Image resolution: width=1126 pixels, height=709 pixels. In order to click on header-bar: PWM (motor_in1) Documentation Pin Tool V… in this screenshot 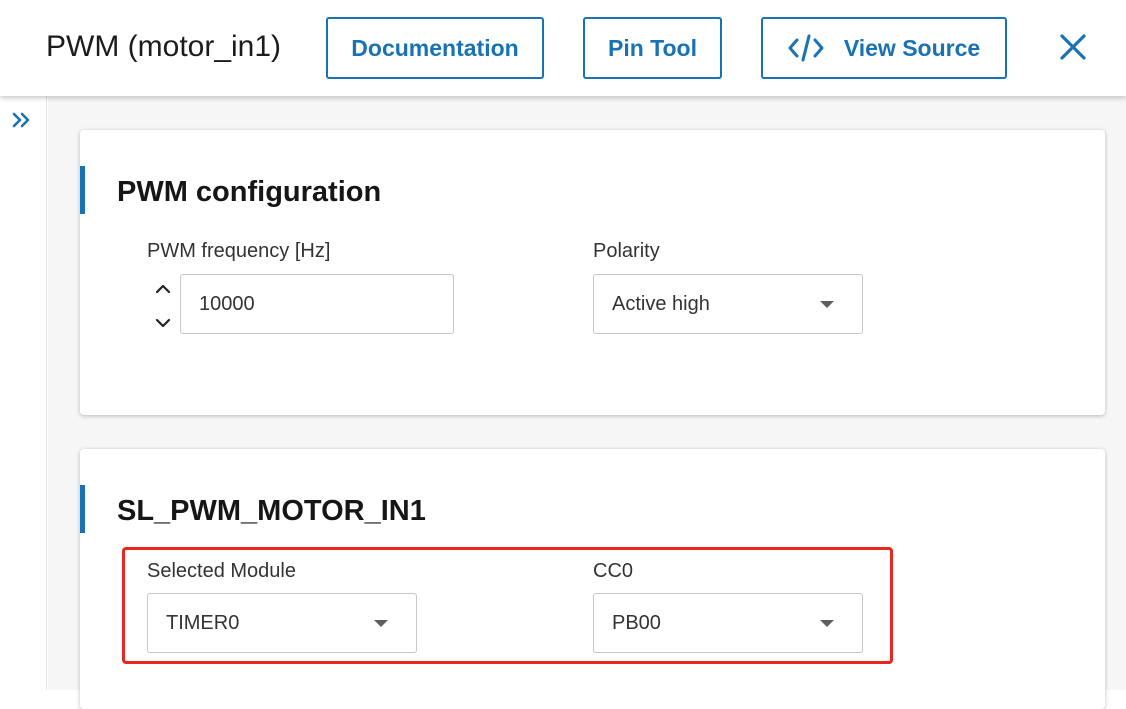, I will do `click(563, 48)`.